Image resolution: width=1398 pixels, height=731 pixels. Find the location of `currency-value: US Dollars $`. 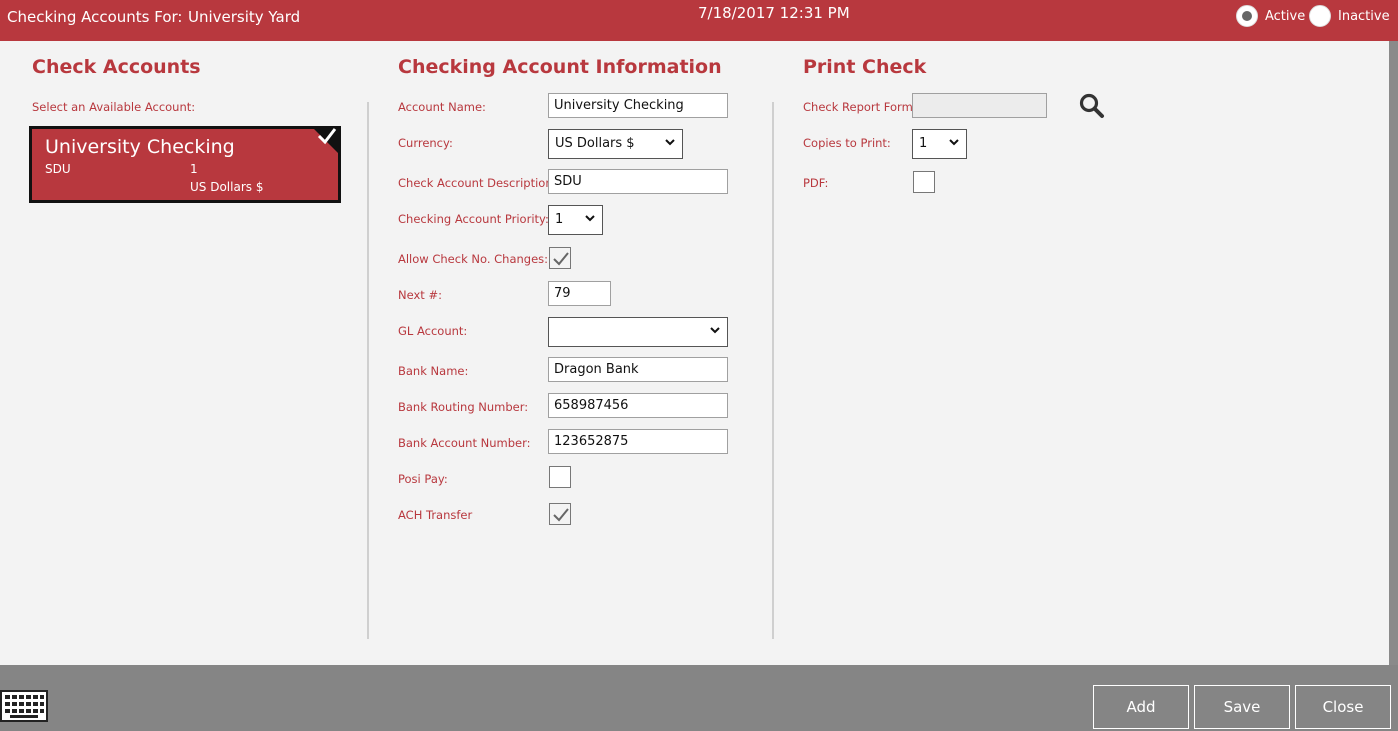

currency-value: US Dollars $ is located at coordinates (595, 143).